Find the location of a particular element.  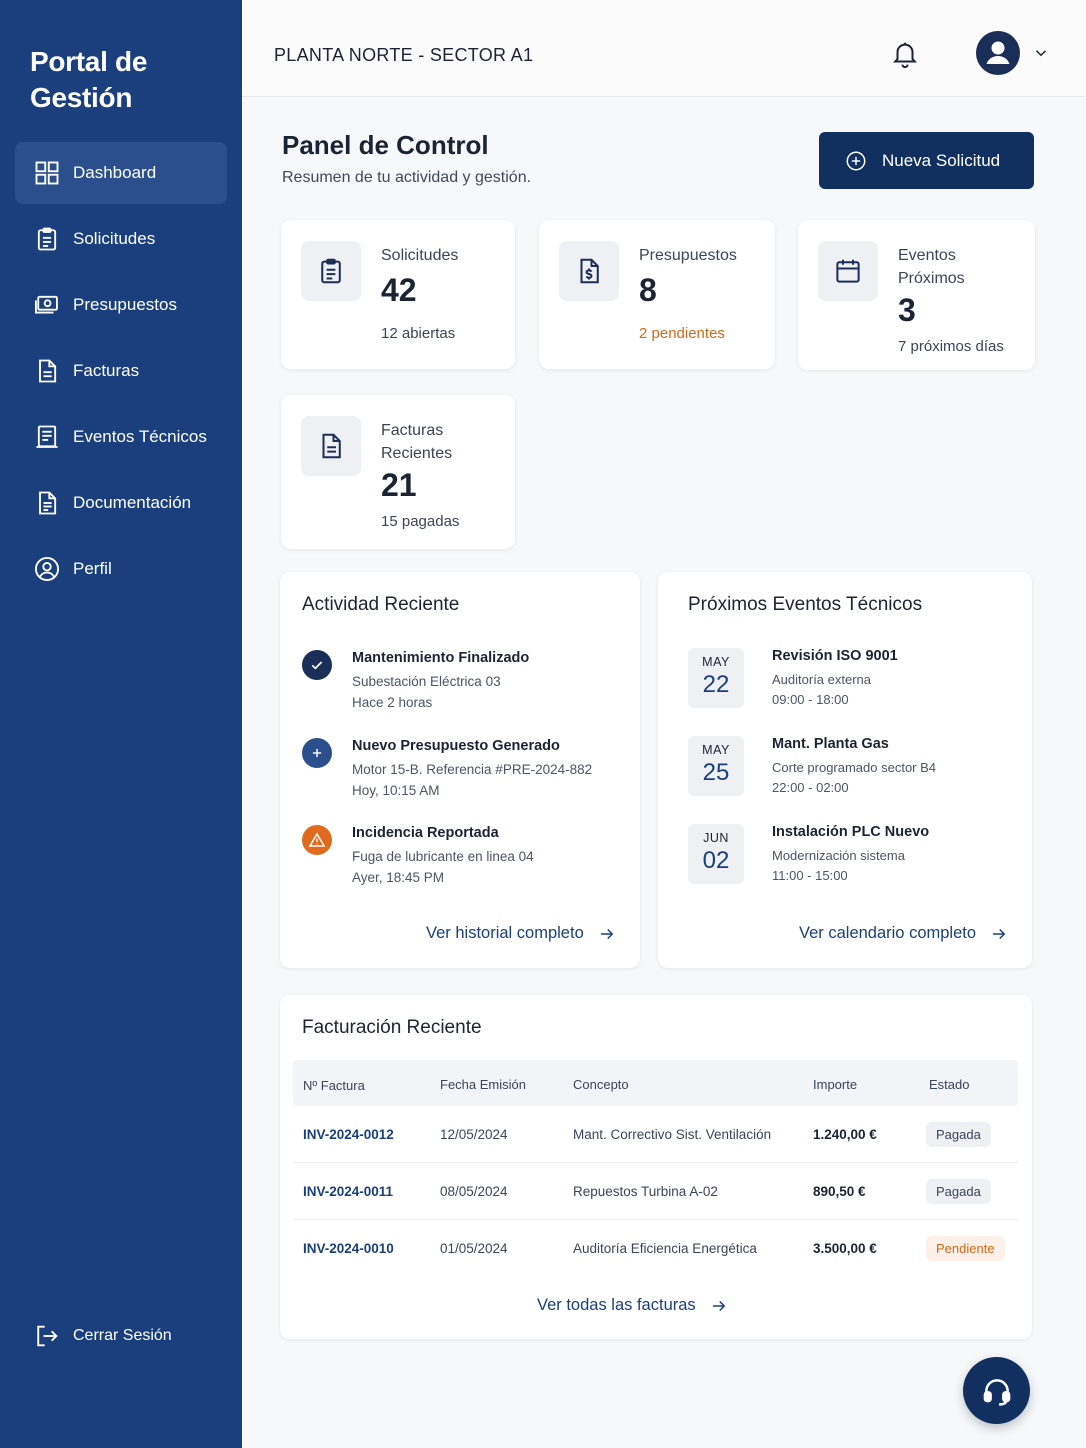

view-calendar-link: Ver calendario completo is located at coordinates (903, 933).